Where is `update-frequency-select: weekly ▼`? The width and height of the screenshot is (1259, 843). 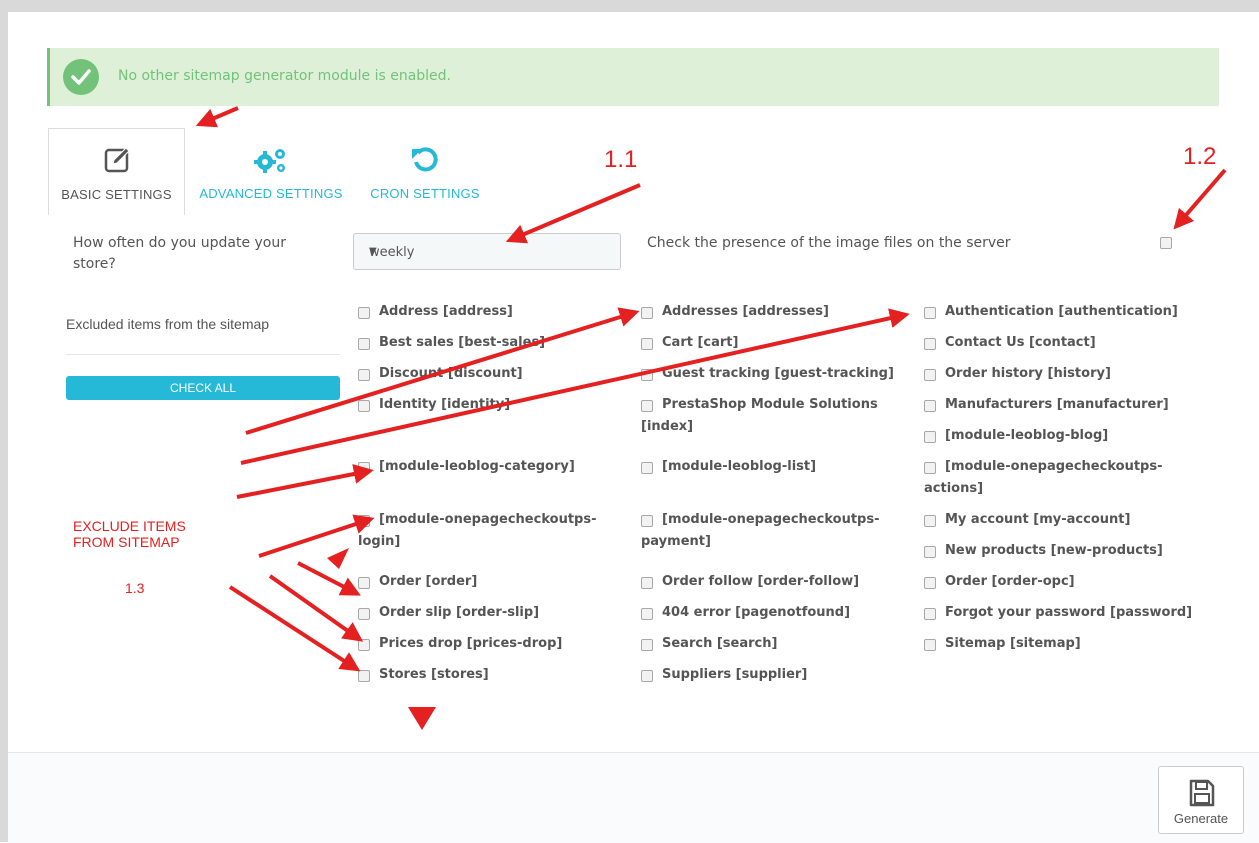
update-frequency-select: weekly ▼ is located at coordinates (487, 251).